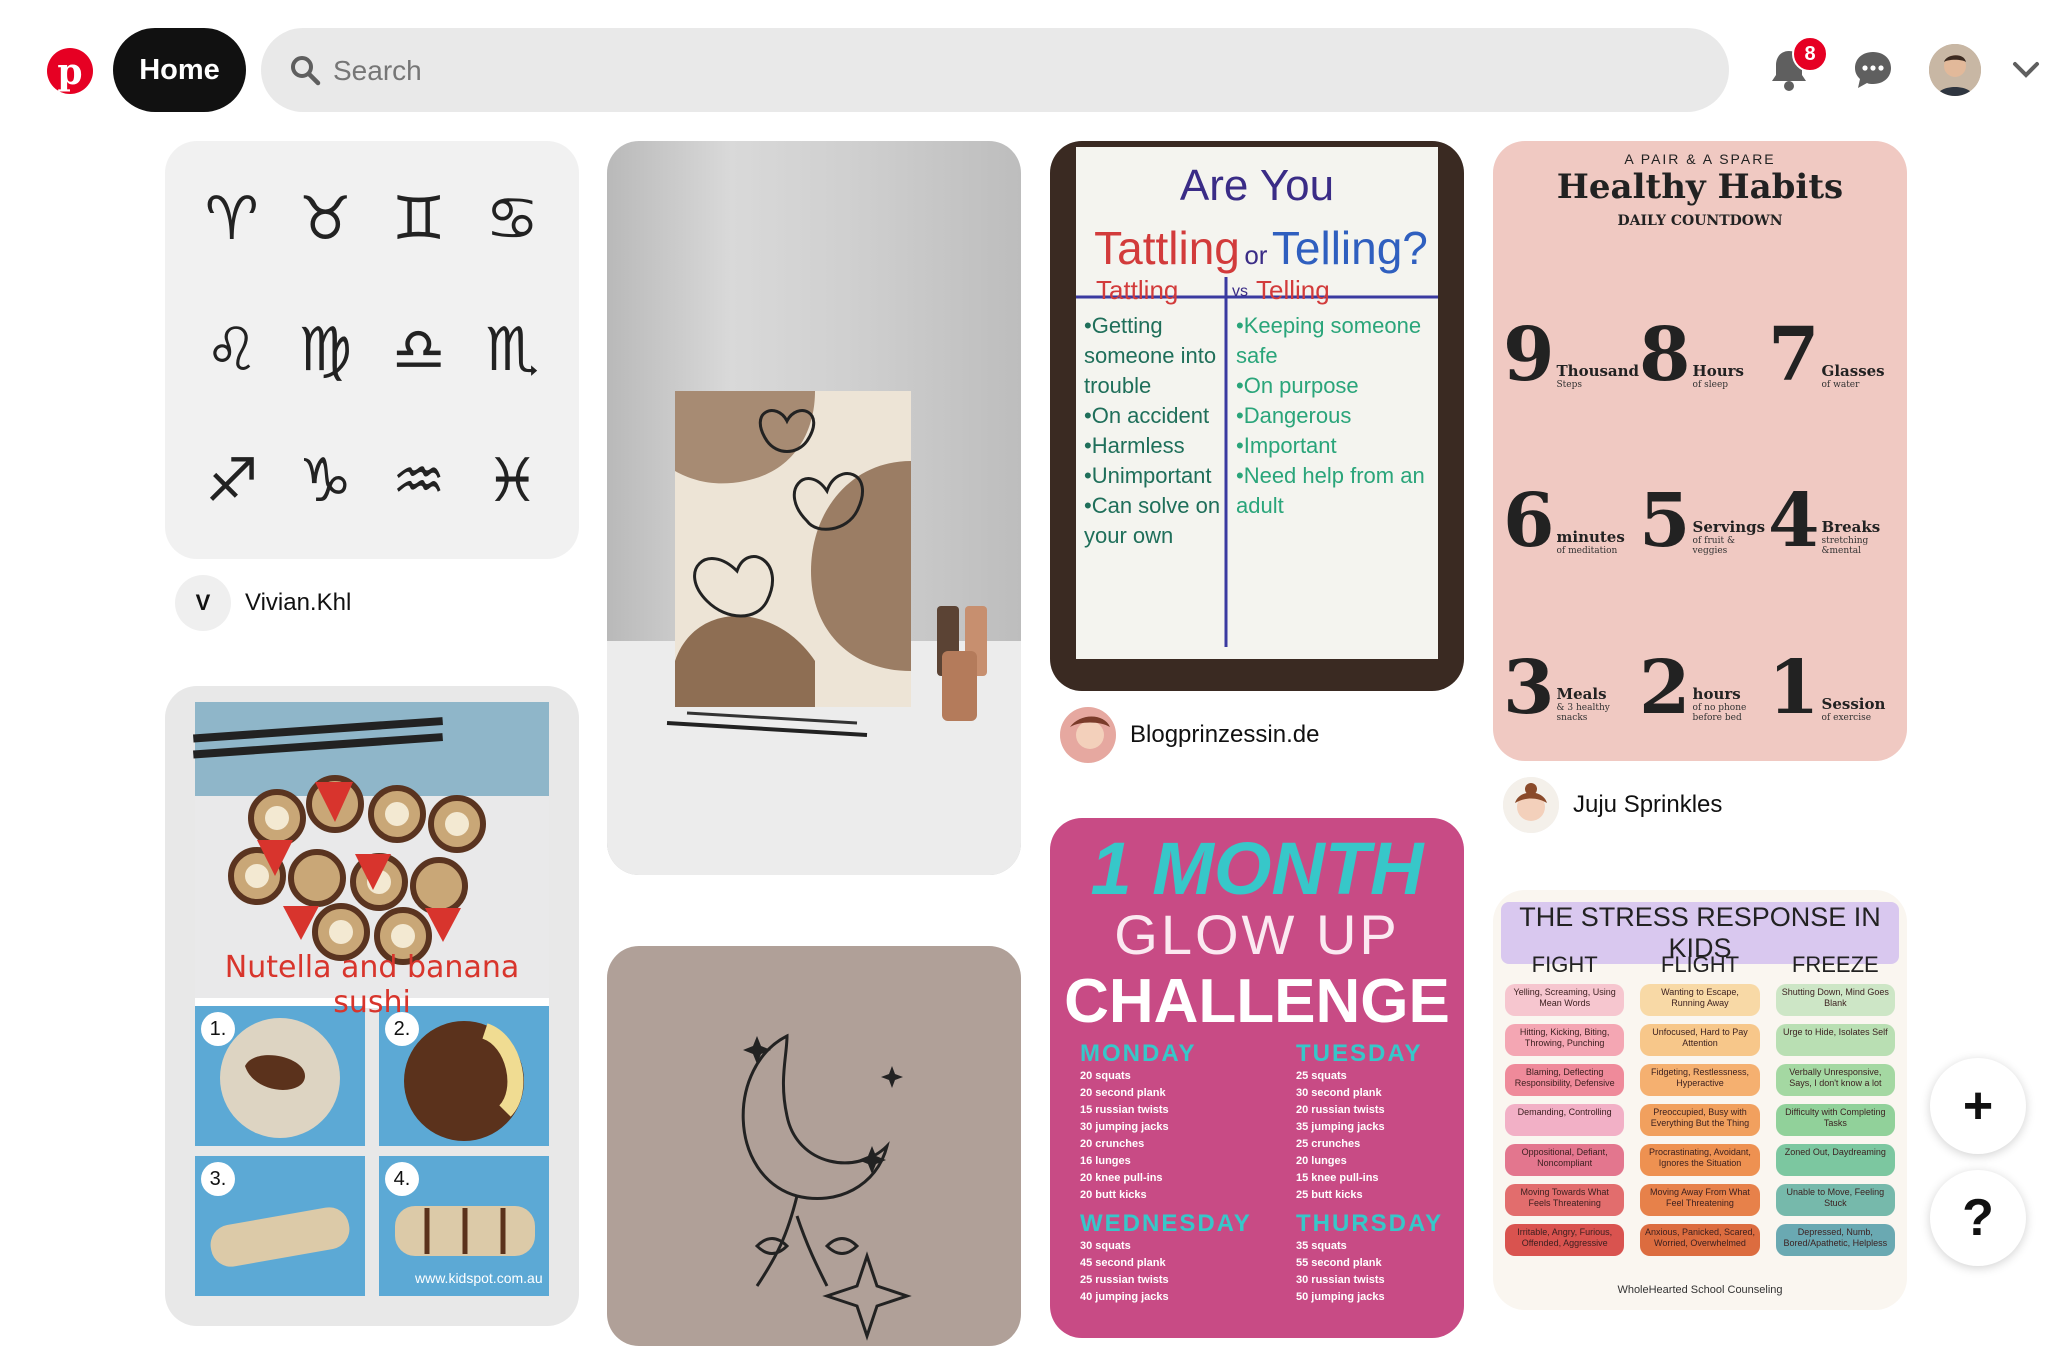  What do you see at coordinates (1955, 70) in the screenshot?
I see `user-avatar` at bounding box center [1955, 70].